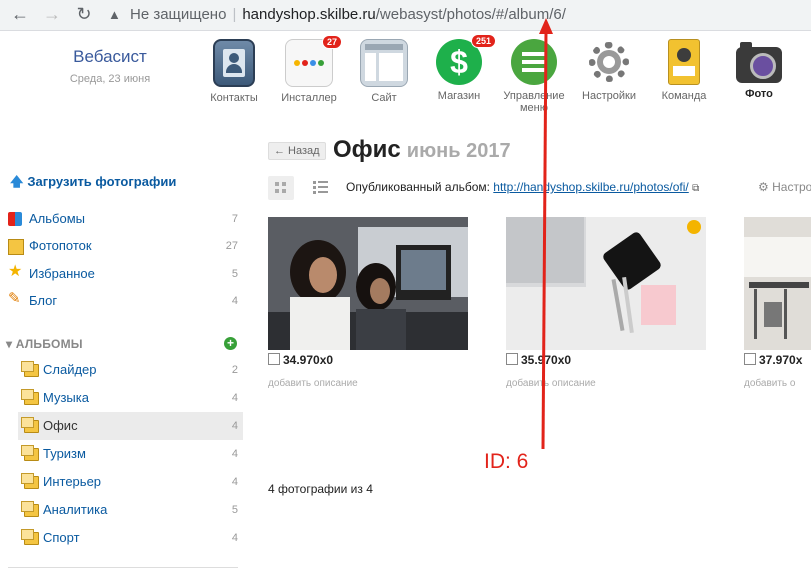  Describe the element at coordinates (546, 234) in the screenshot. I see `annotation-arrow` at that location.